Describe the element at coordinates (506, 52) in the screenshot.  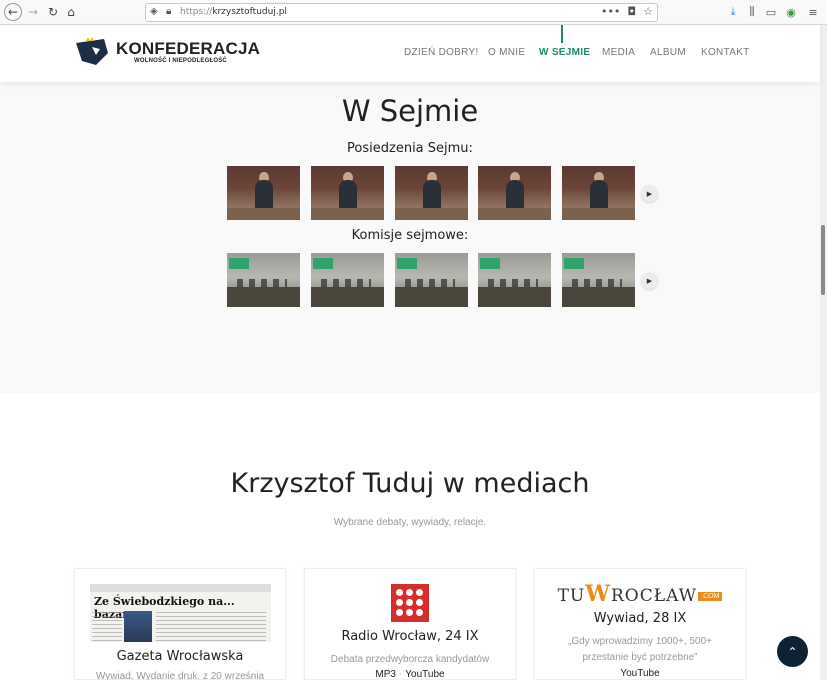
I see `menu-item-o-mnie: O MNIE` at that location.